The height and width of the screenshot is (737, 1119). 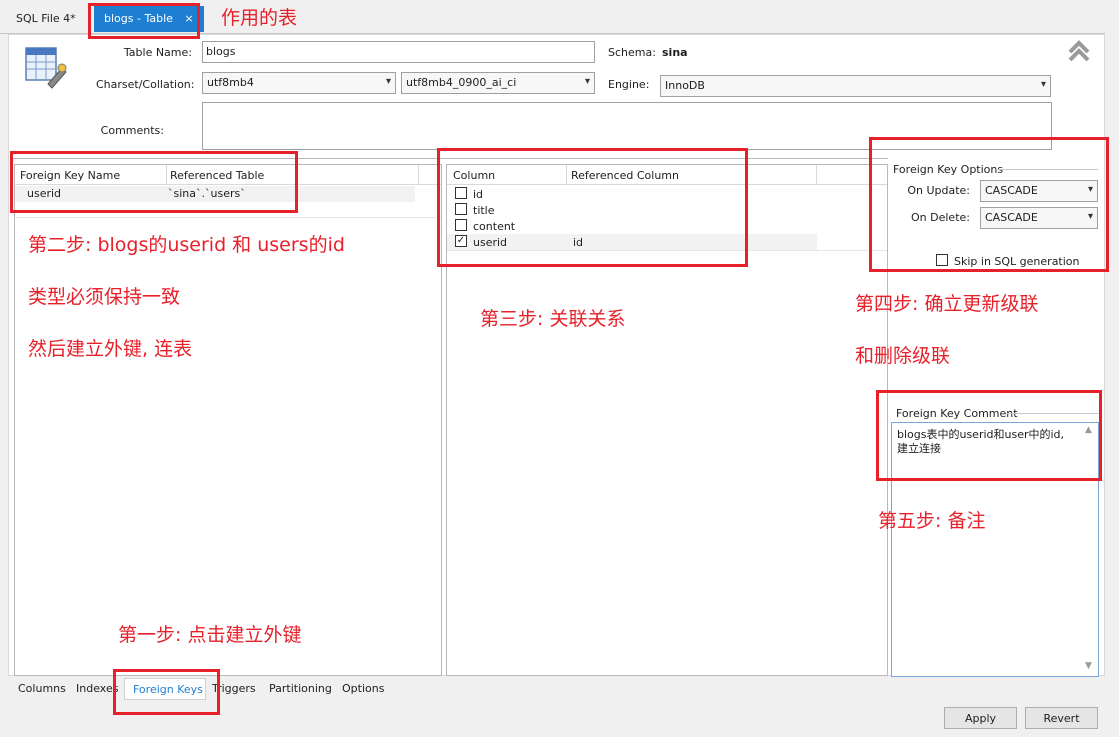 I want to click on highlight-foreign-keys-tab, so click(x=166, y=692).